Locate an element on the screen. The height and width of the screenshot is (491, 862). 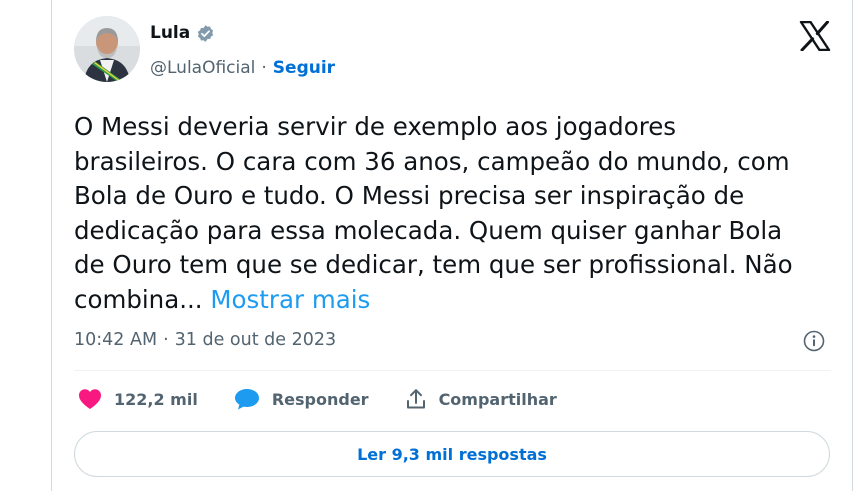
share-label: Compartilhar is located at coordinates (497, 399).